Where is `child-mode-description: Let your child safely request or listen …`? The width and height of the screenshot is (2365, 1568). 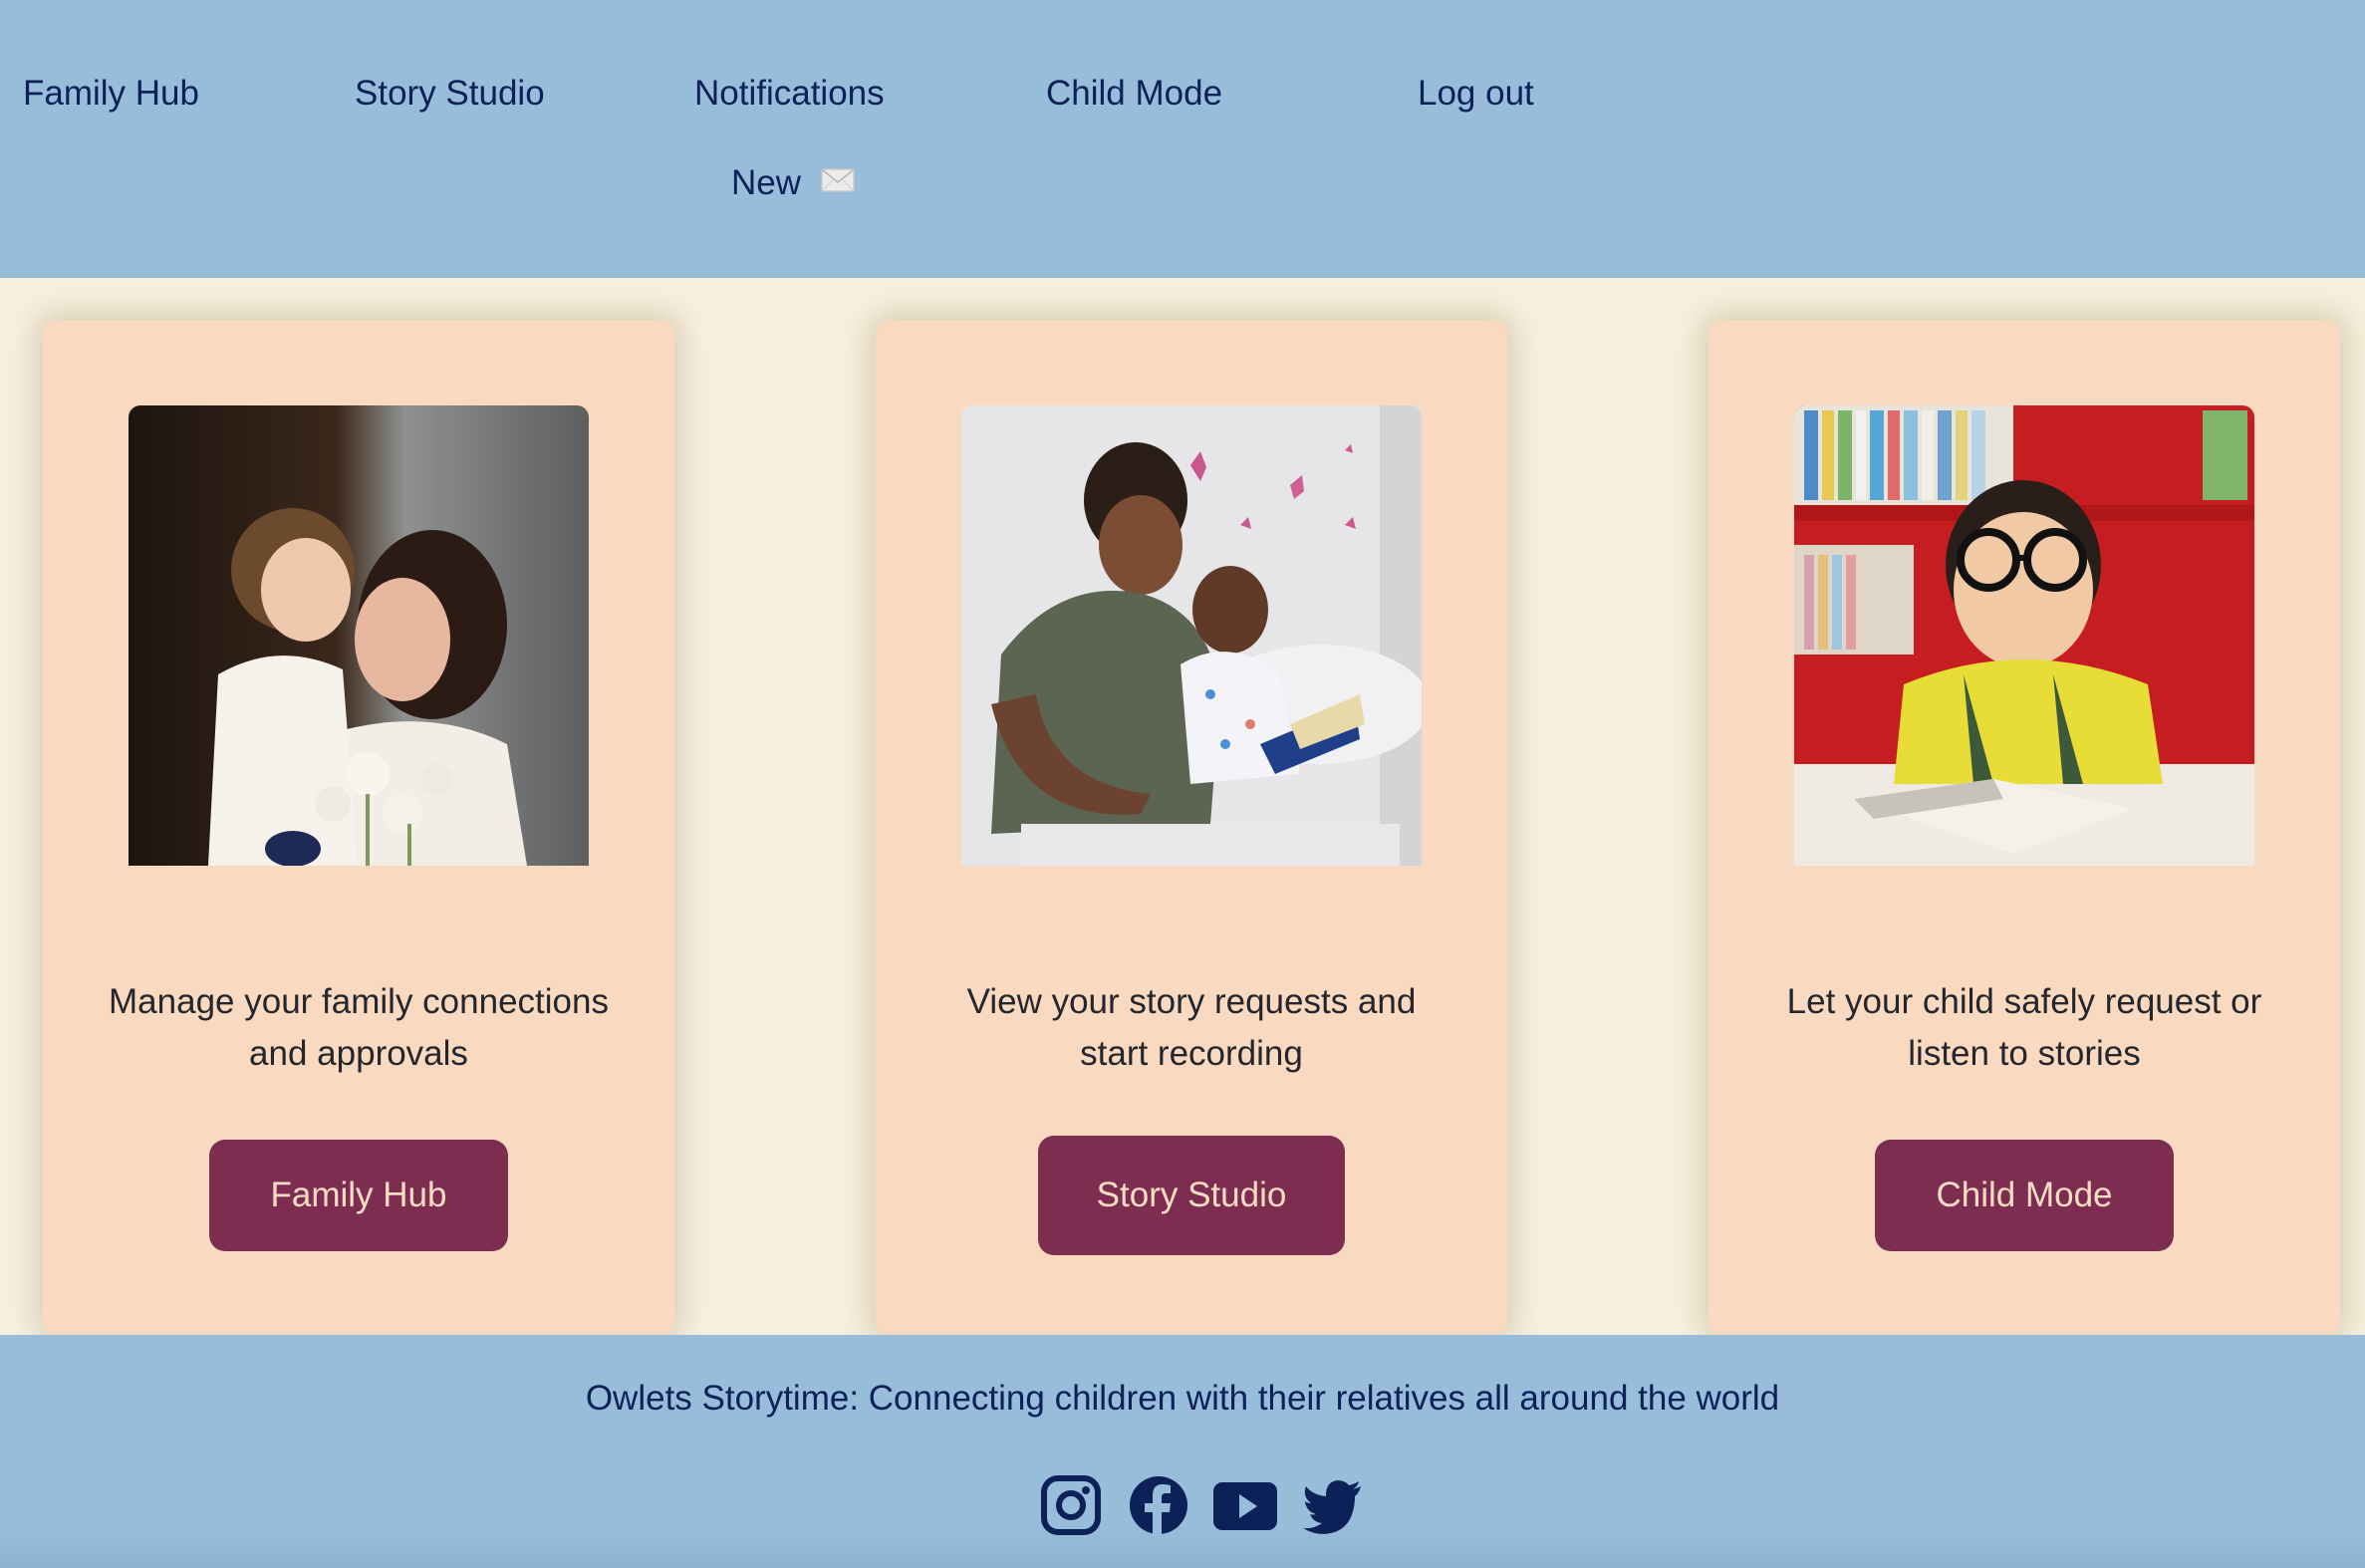 child-mode-description: Let your child safely request or listen … is located at coordinates (2024, 1027).